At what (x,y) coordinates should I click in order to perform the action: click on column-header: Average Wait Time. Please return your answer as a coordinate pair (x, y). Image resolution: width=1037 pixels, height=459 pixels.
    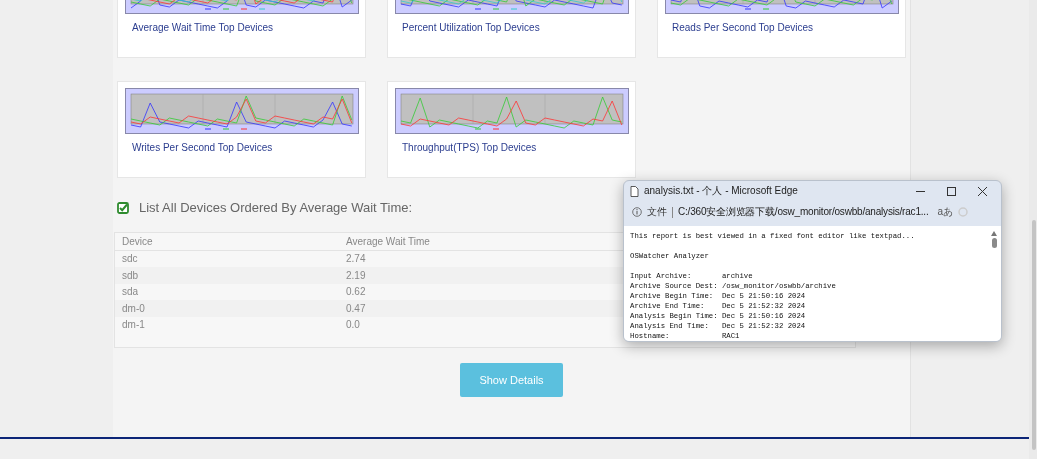
    Looking at the image, I should click on (388, 241).